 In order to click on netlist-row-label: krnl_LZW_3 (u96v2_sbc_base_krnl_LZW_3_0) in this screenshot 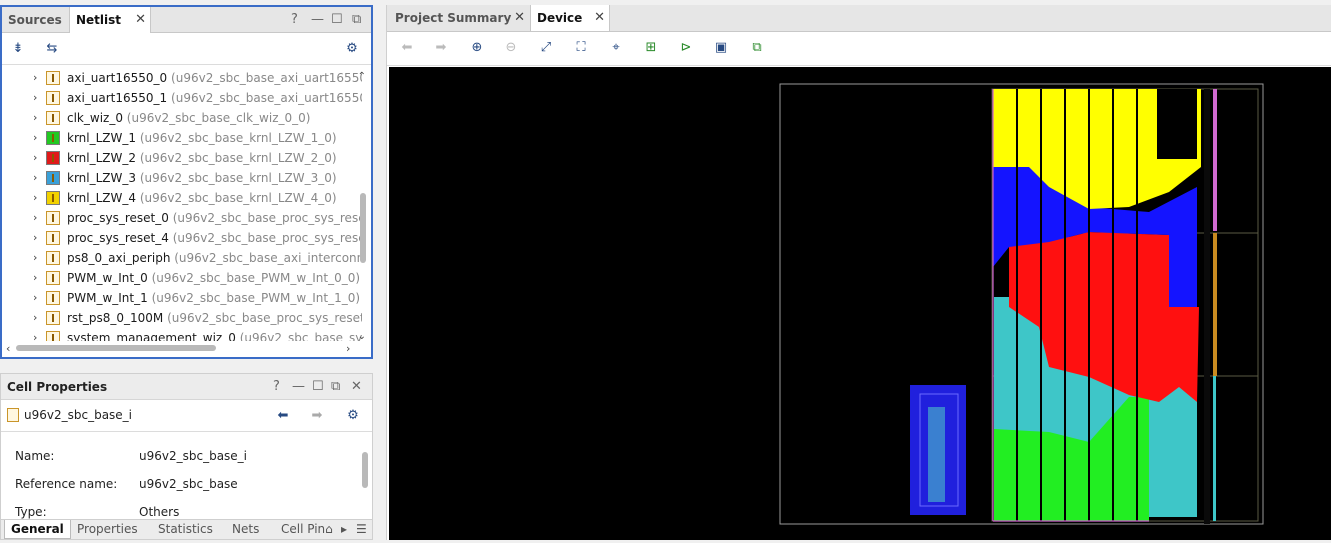, I will do `click(202, 178)`.